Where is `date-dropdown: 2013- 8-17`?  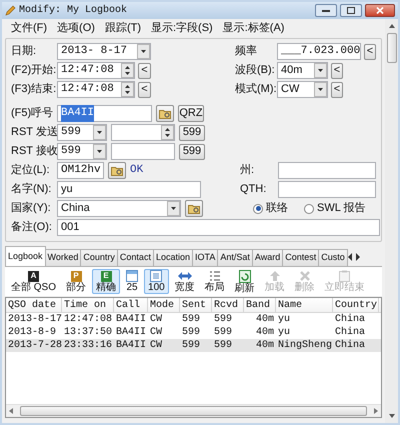 date-dropdown: 2013- 8-17 is located at coordinates (104, 51).